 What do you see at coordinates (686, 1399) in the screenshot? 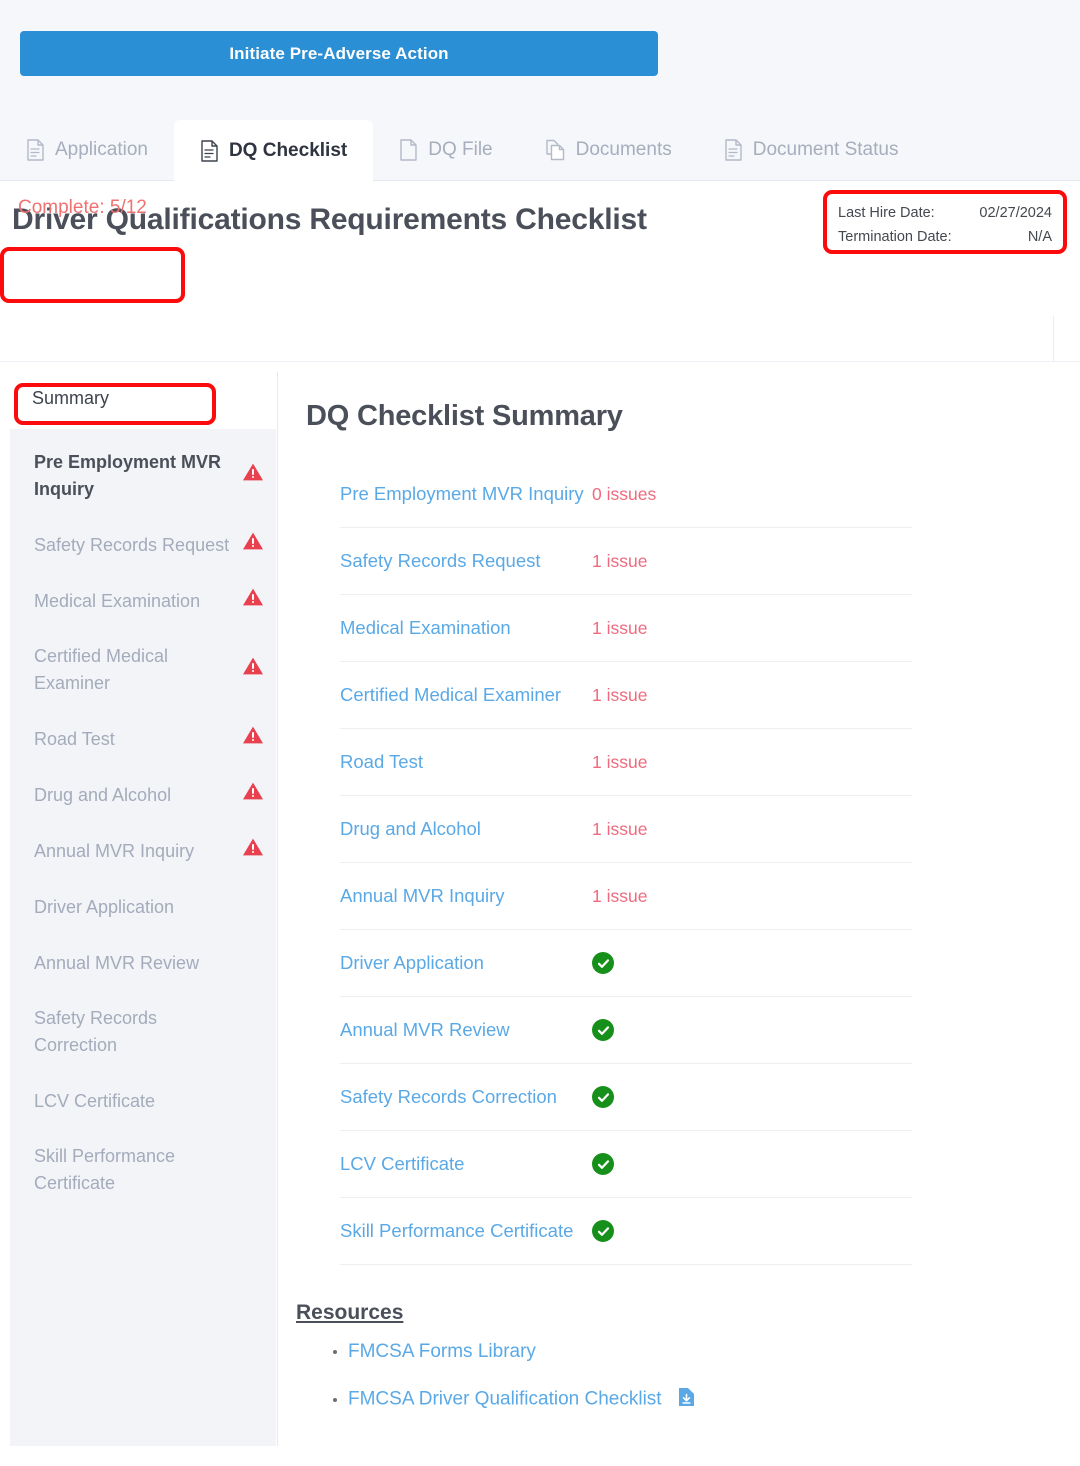
I see `download-icon` at bounding box center [686, 1399].